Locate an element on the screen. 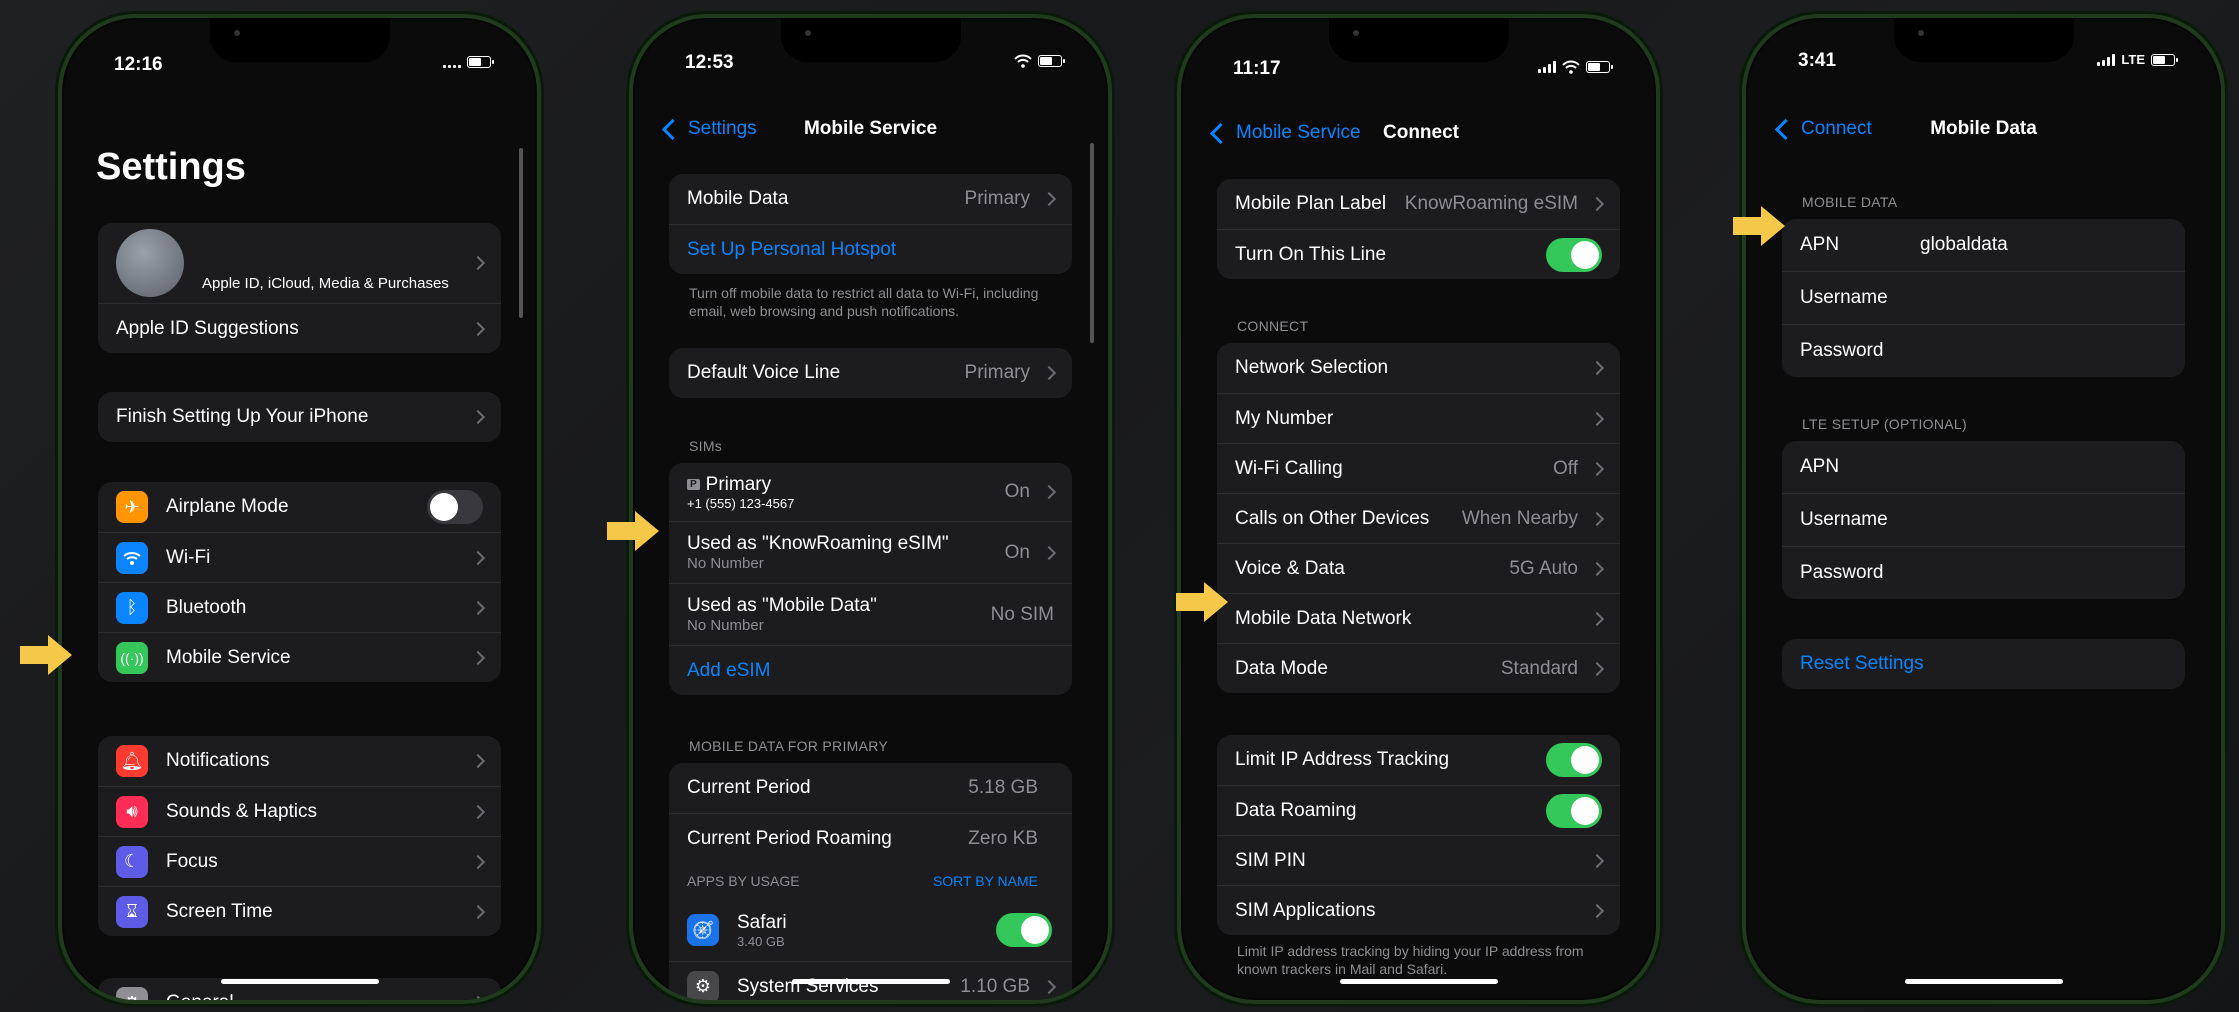  finish-setup-row: Finish Setting Up Your iPhone is located at coordinates (299, 417).